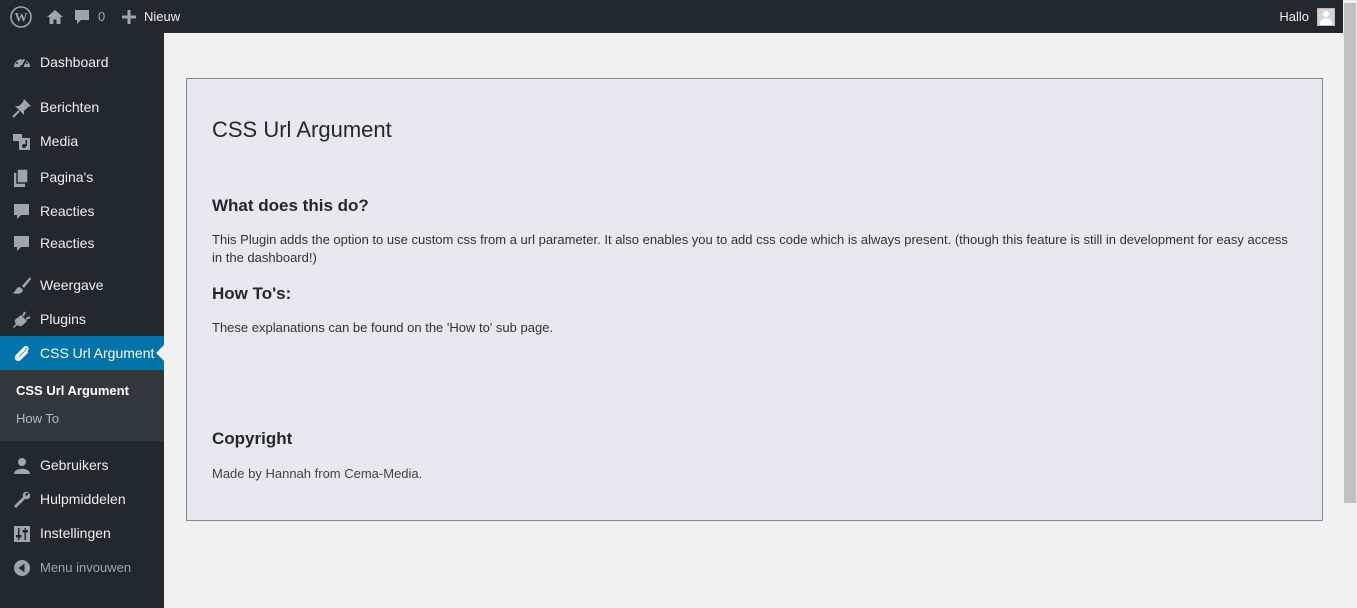  Describe the element at coordinates (1294, 16) in the screenshot. I see `hello-label: Hallo` at that location.